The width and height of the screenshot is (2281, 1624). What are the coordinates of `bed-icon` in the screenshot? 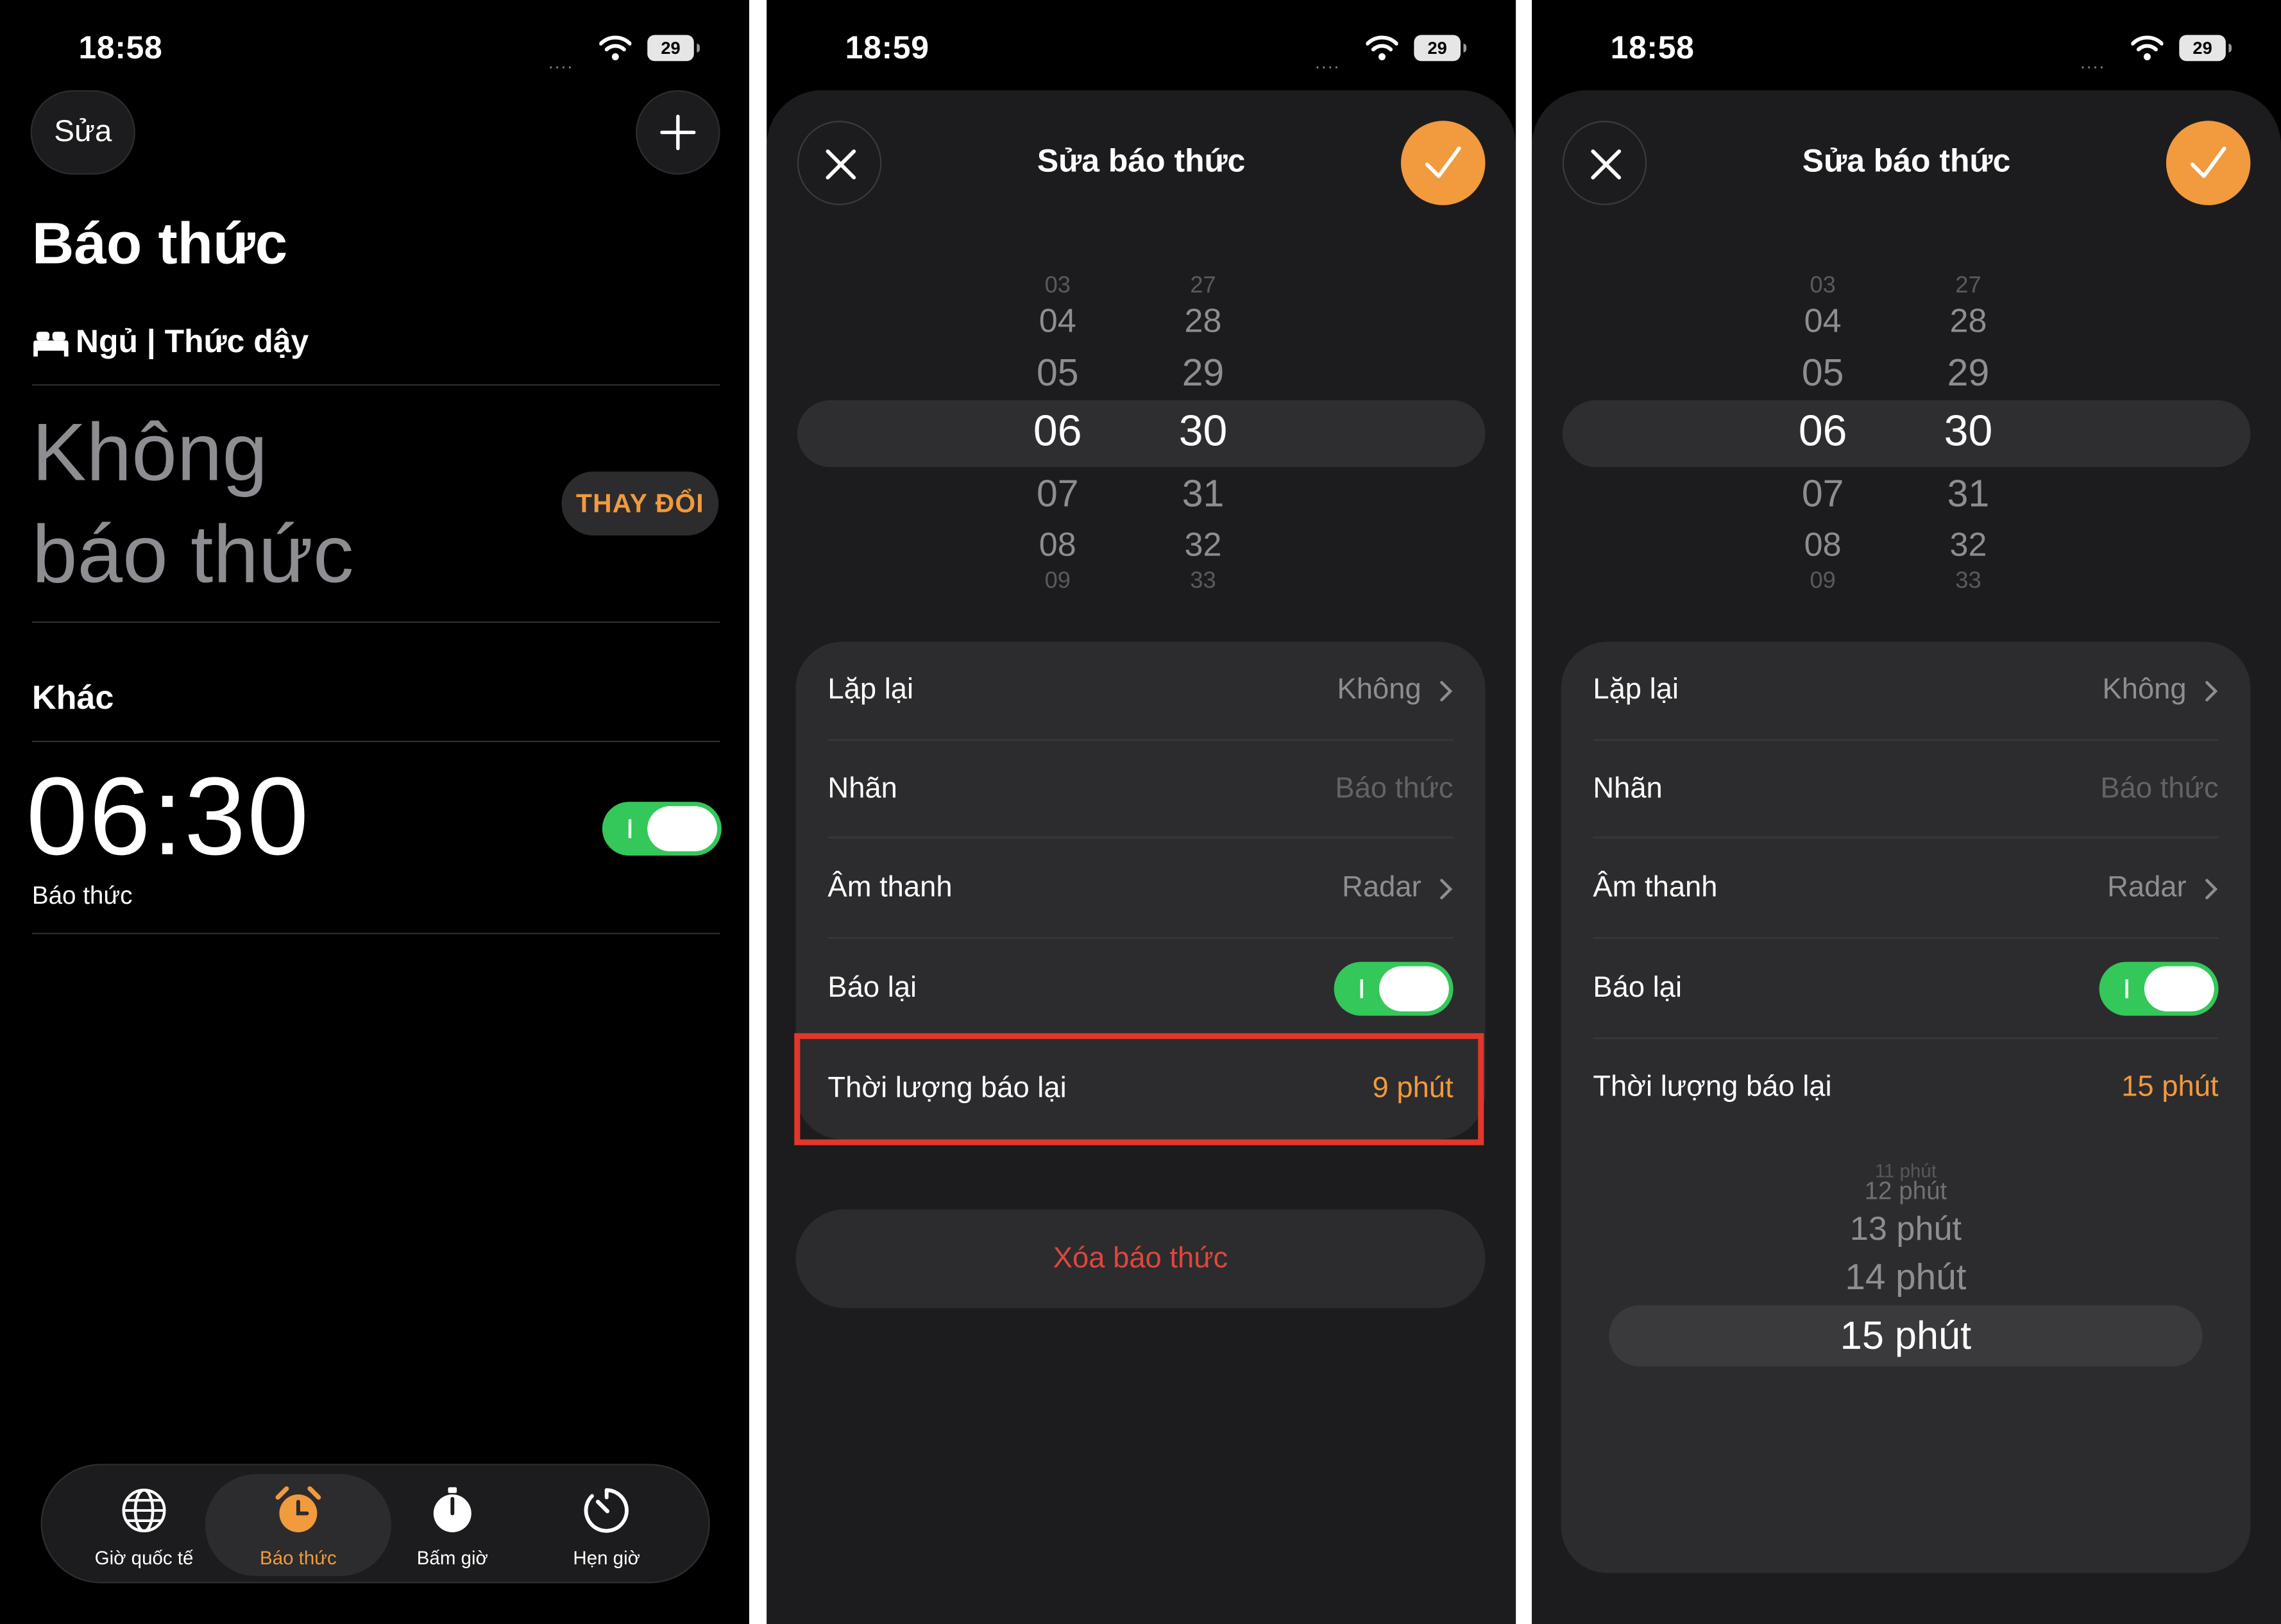 It's located at (51, 344).